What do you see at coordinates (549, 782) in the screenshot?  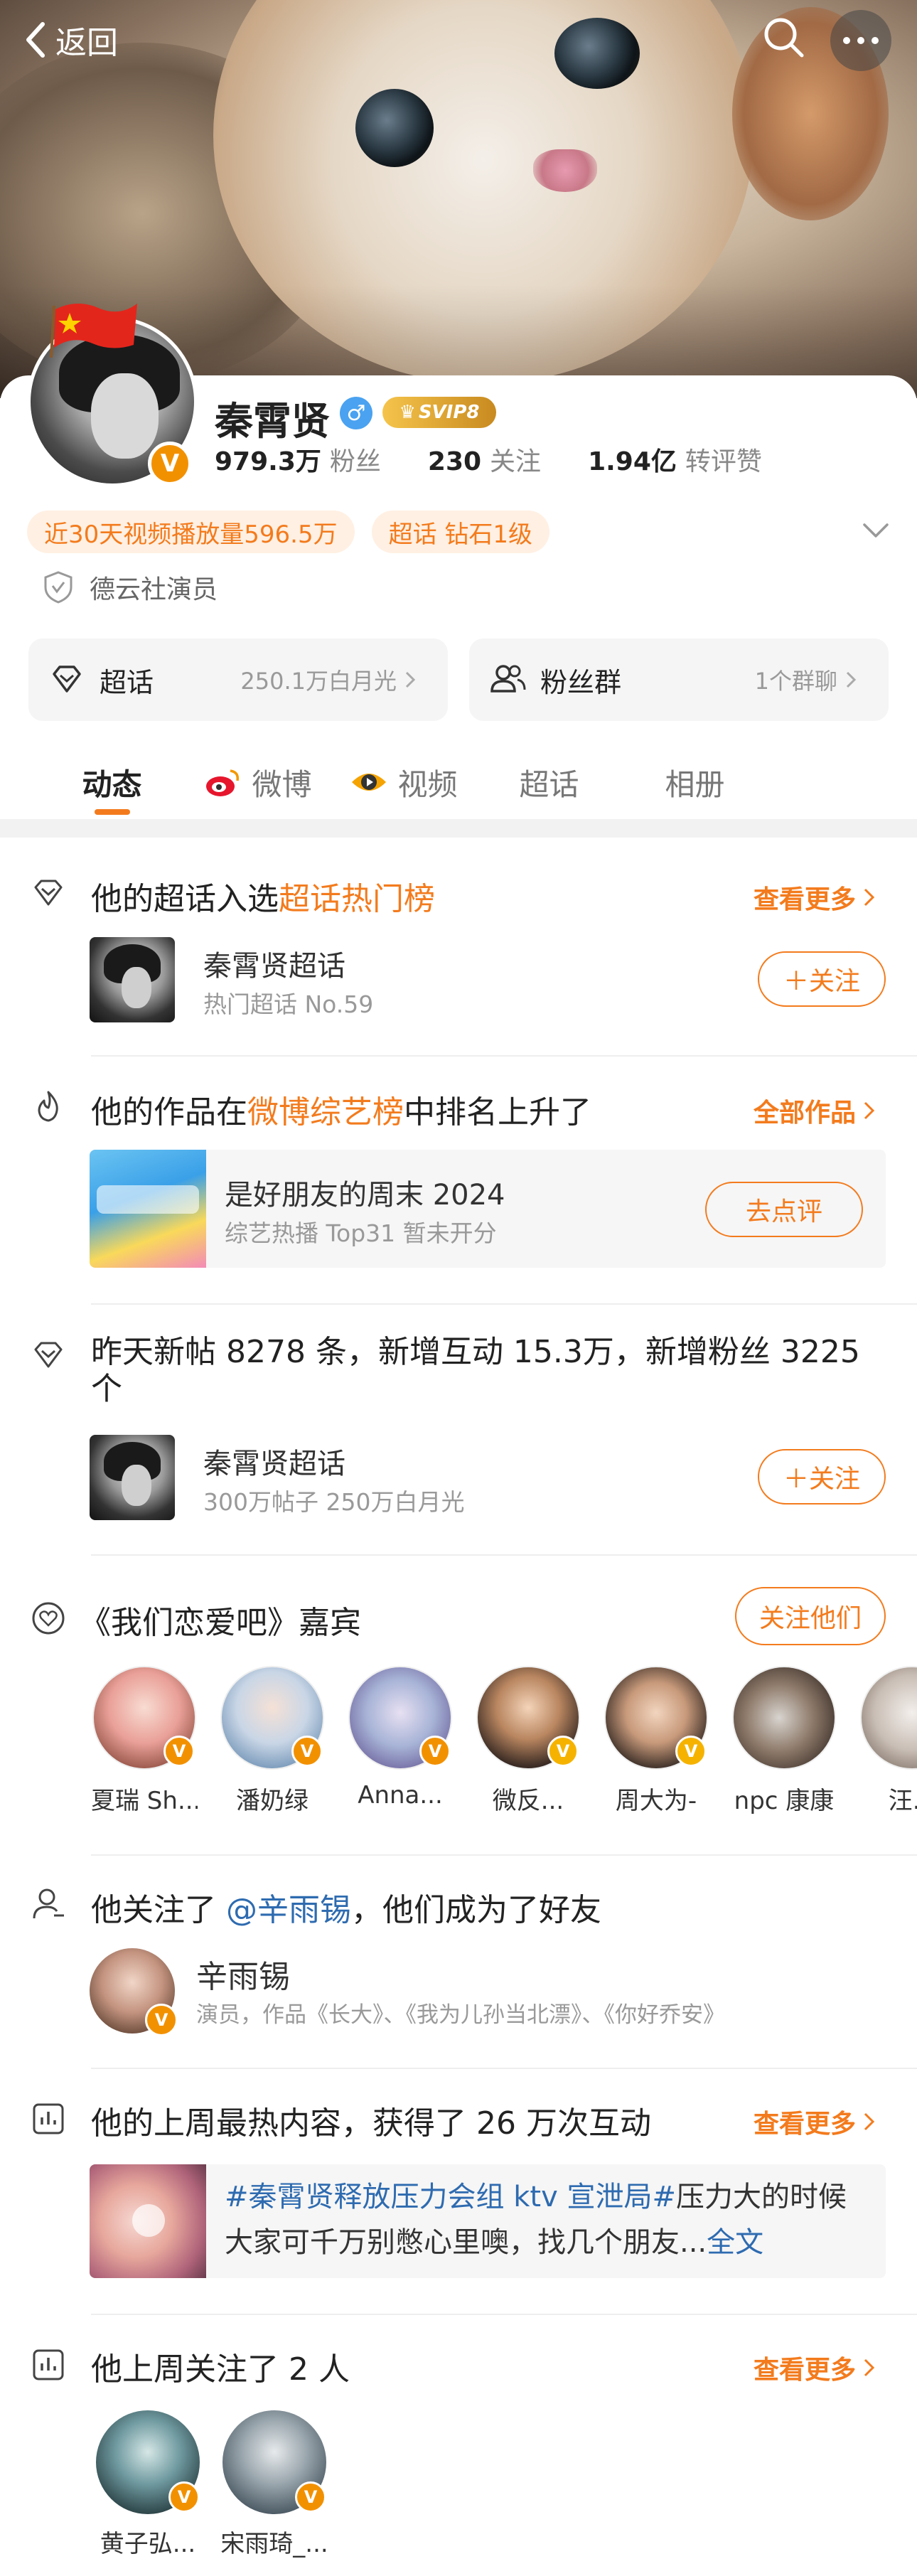 I see `tab-supertopic: 超话` at bounding box center [549, 782].